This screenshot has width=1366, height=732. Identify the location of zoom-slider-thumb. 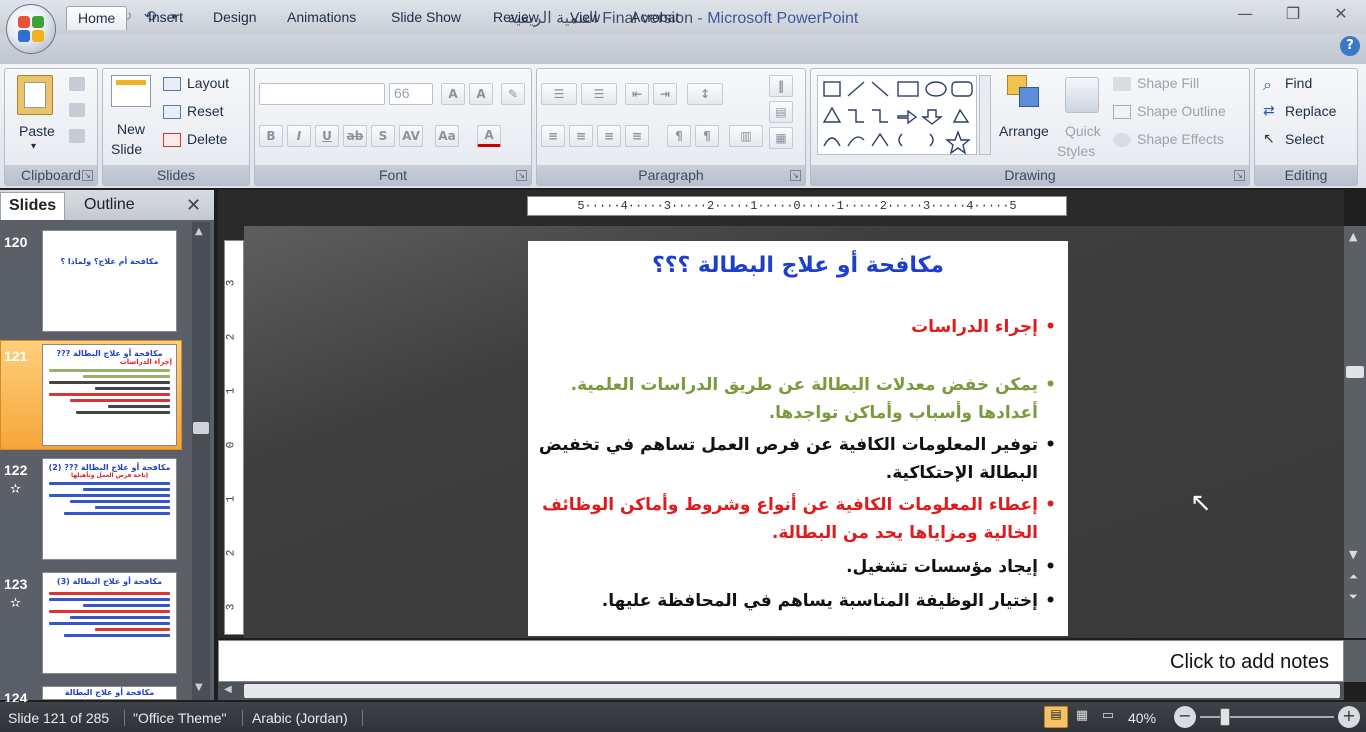
(1225, 717).